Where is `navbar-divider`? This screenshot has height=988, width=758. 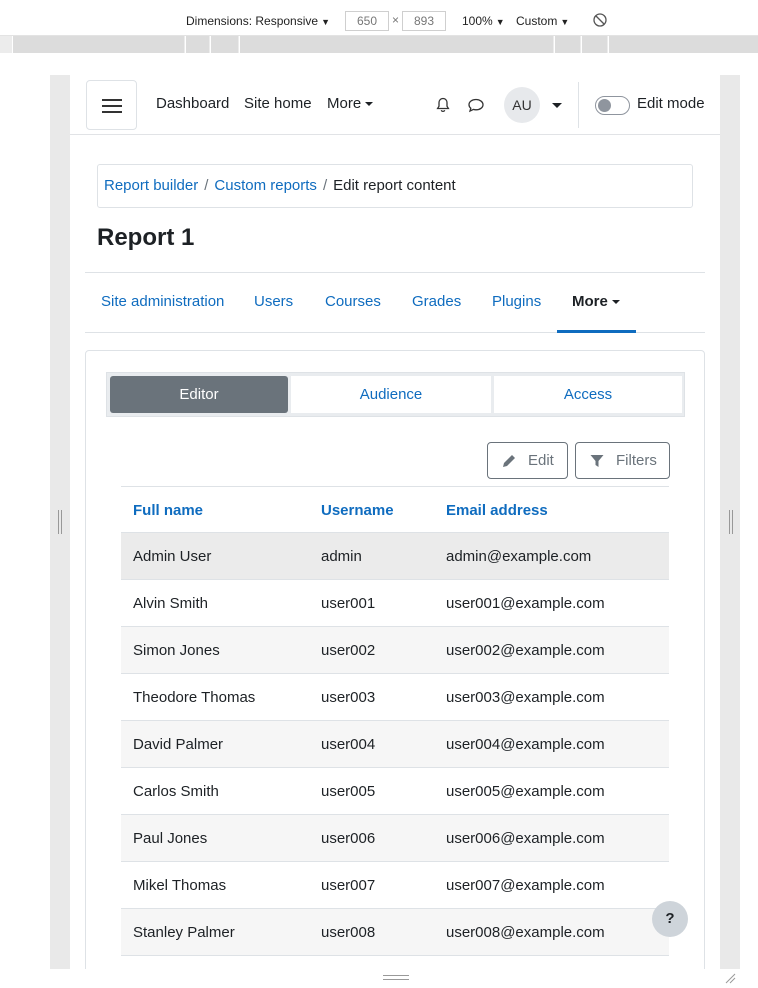 navbar-divider is located at coordinates (578, 105).